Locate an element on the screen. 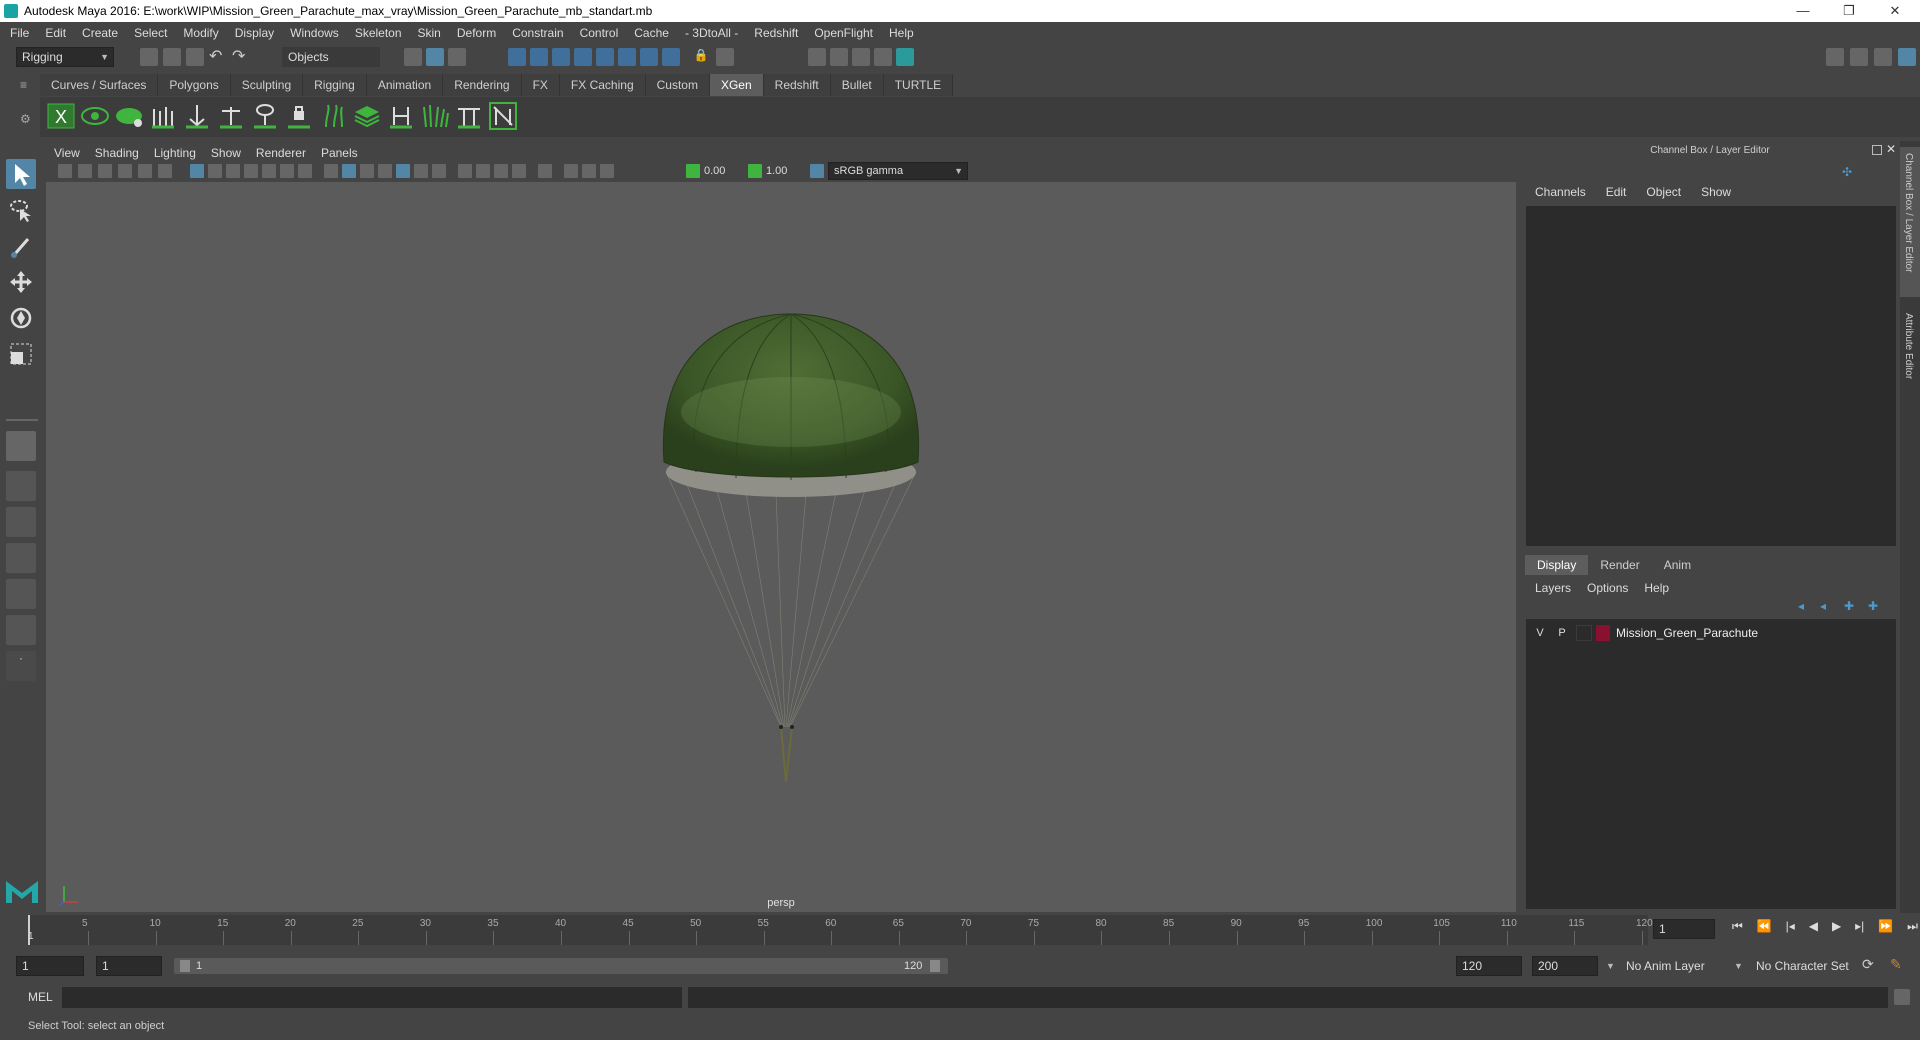  isolate-select-icon is located at coordinates (545, 171).